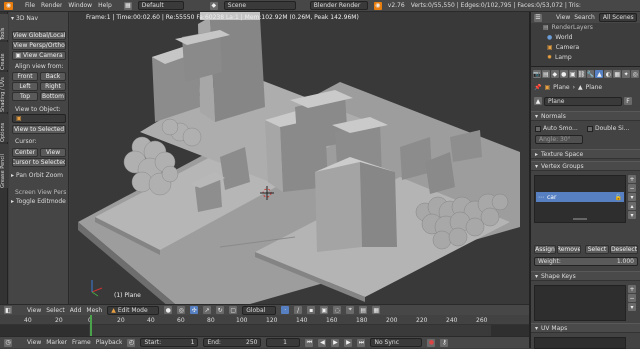 Image resolution: width=640 pixels, height=349 pixels. I want to click on outliner-item: ✹ Lamp, so click(592, 57).